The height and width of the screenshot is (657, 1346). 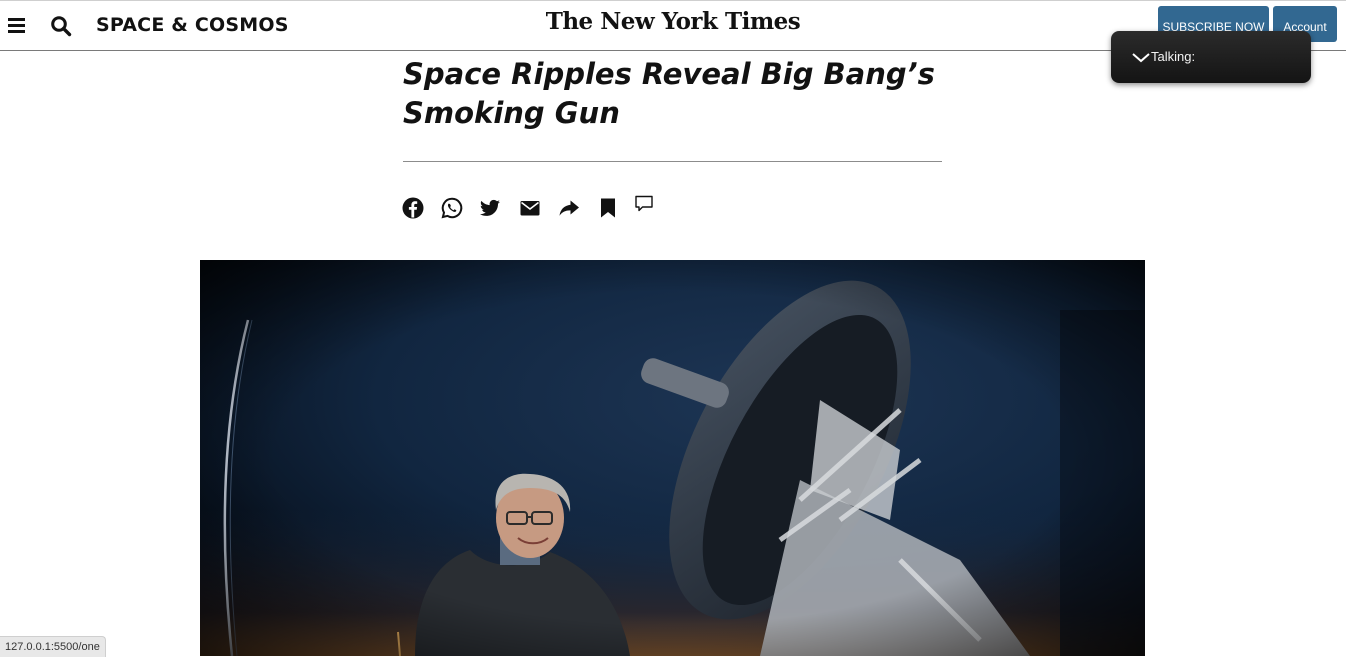 I want to click on hamburger-menu-icon, so click(x=16, y=25).